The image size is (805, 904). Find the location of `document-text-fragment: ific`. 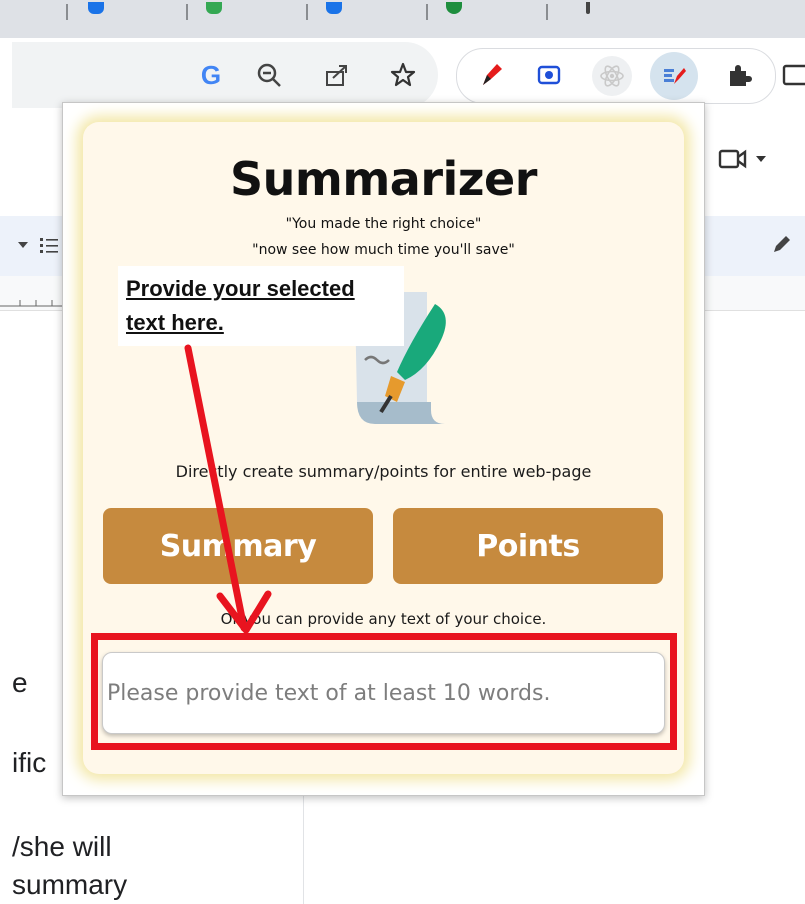

document-text-fragment: ific is located at coordinates (29, 762).